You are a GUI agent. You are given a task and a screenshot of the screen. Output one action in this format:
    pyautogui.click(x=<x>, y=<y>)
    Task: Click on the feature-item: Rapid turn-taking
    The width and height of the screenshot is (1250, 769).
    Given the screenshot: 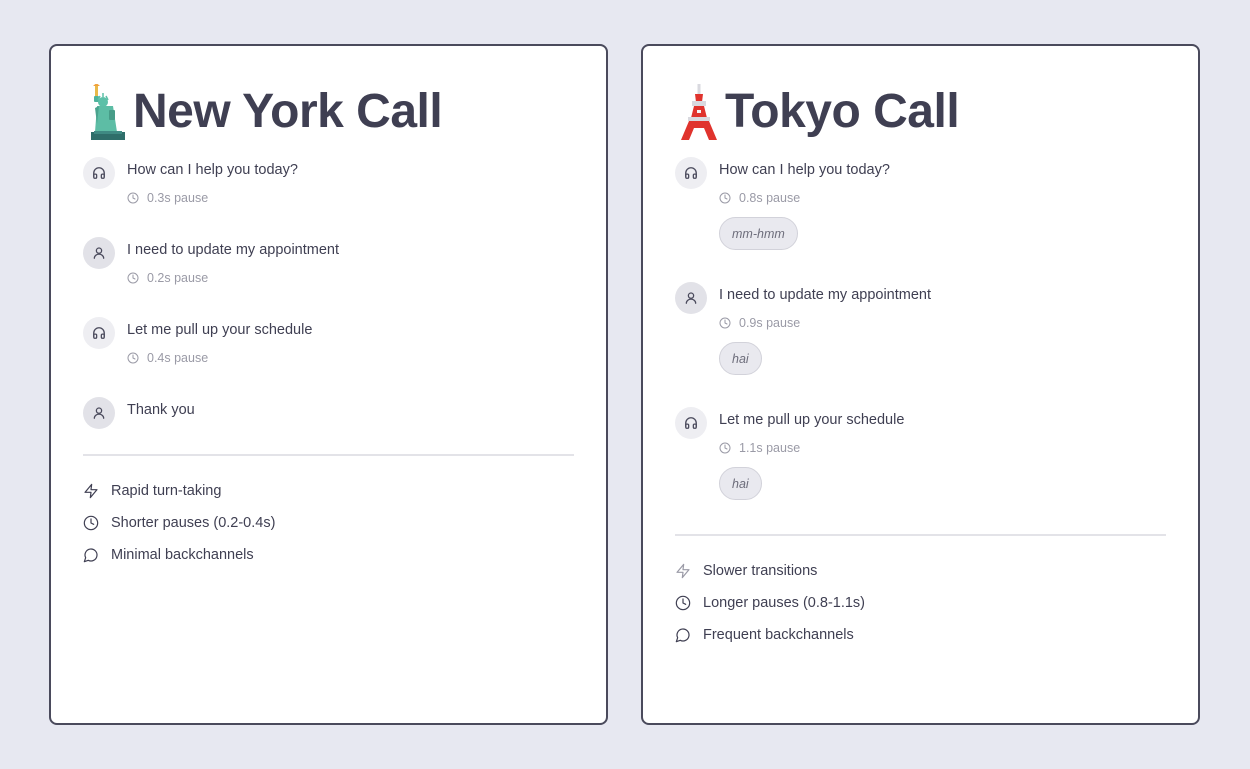 What is the action you would take?
    pyautogui.click(x=328, y=491)
    